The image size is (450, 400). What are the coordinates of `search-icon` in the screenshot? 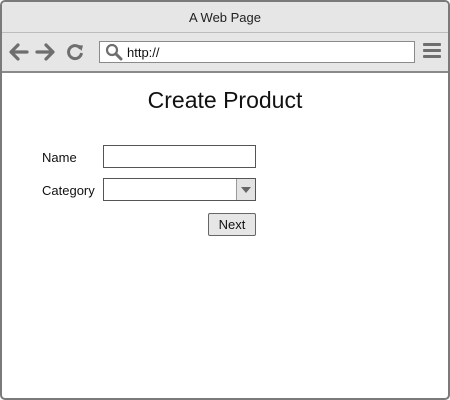 It's located at (114, 52).